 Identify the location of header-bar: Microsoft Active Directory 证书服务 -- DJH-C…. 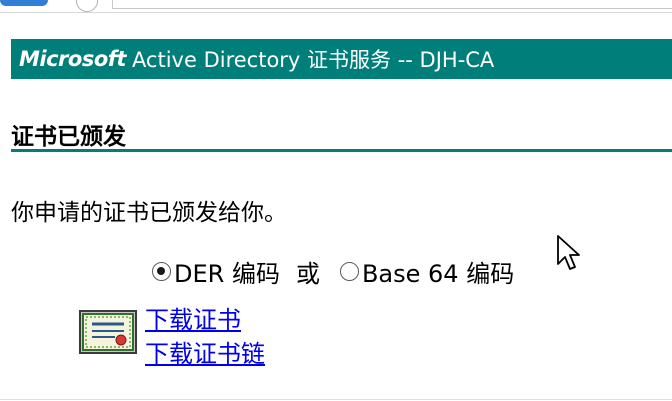
(341, 59).